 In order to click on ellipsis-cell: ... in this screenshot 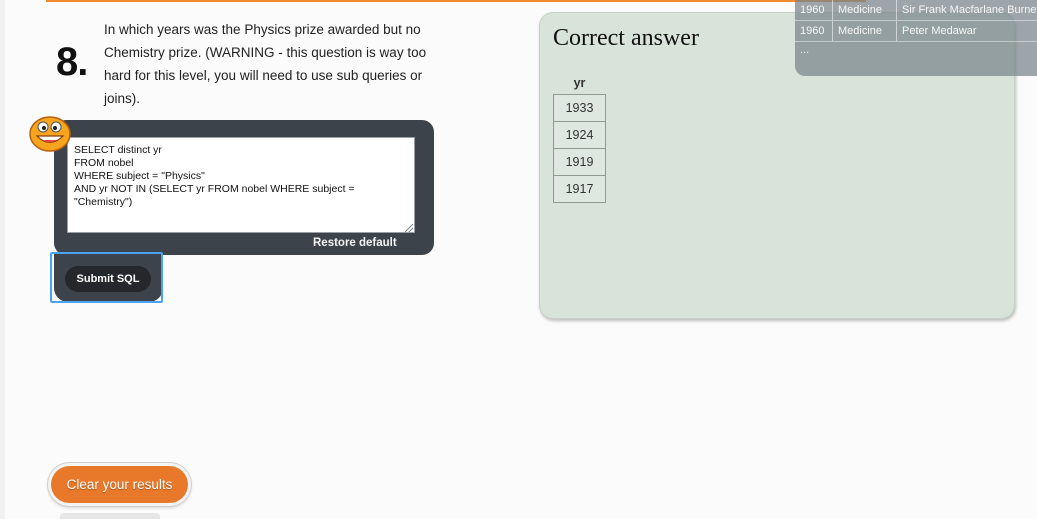, I will do `click(805, 50)`.